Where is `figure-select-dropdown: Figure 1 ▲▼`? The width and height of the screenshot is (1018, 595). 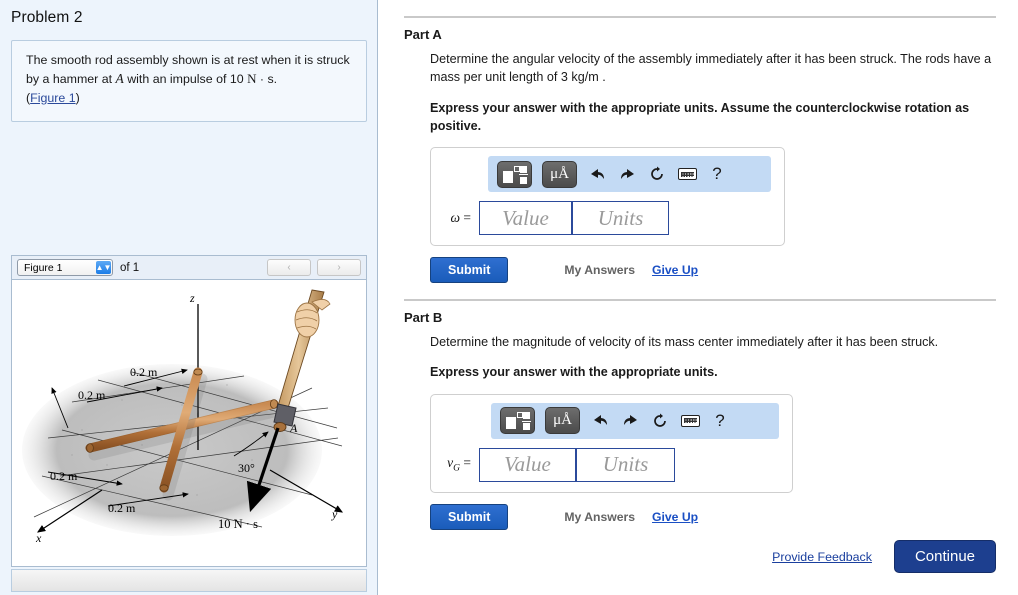 figure-select-dropdown: Figure 1 ▲▼ is located at coordinates (65, 267).